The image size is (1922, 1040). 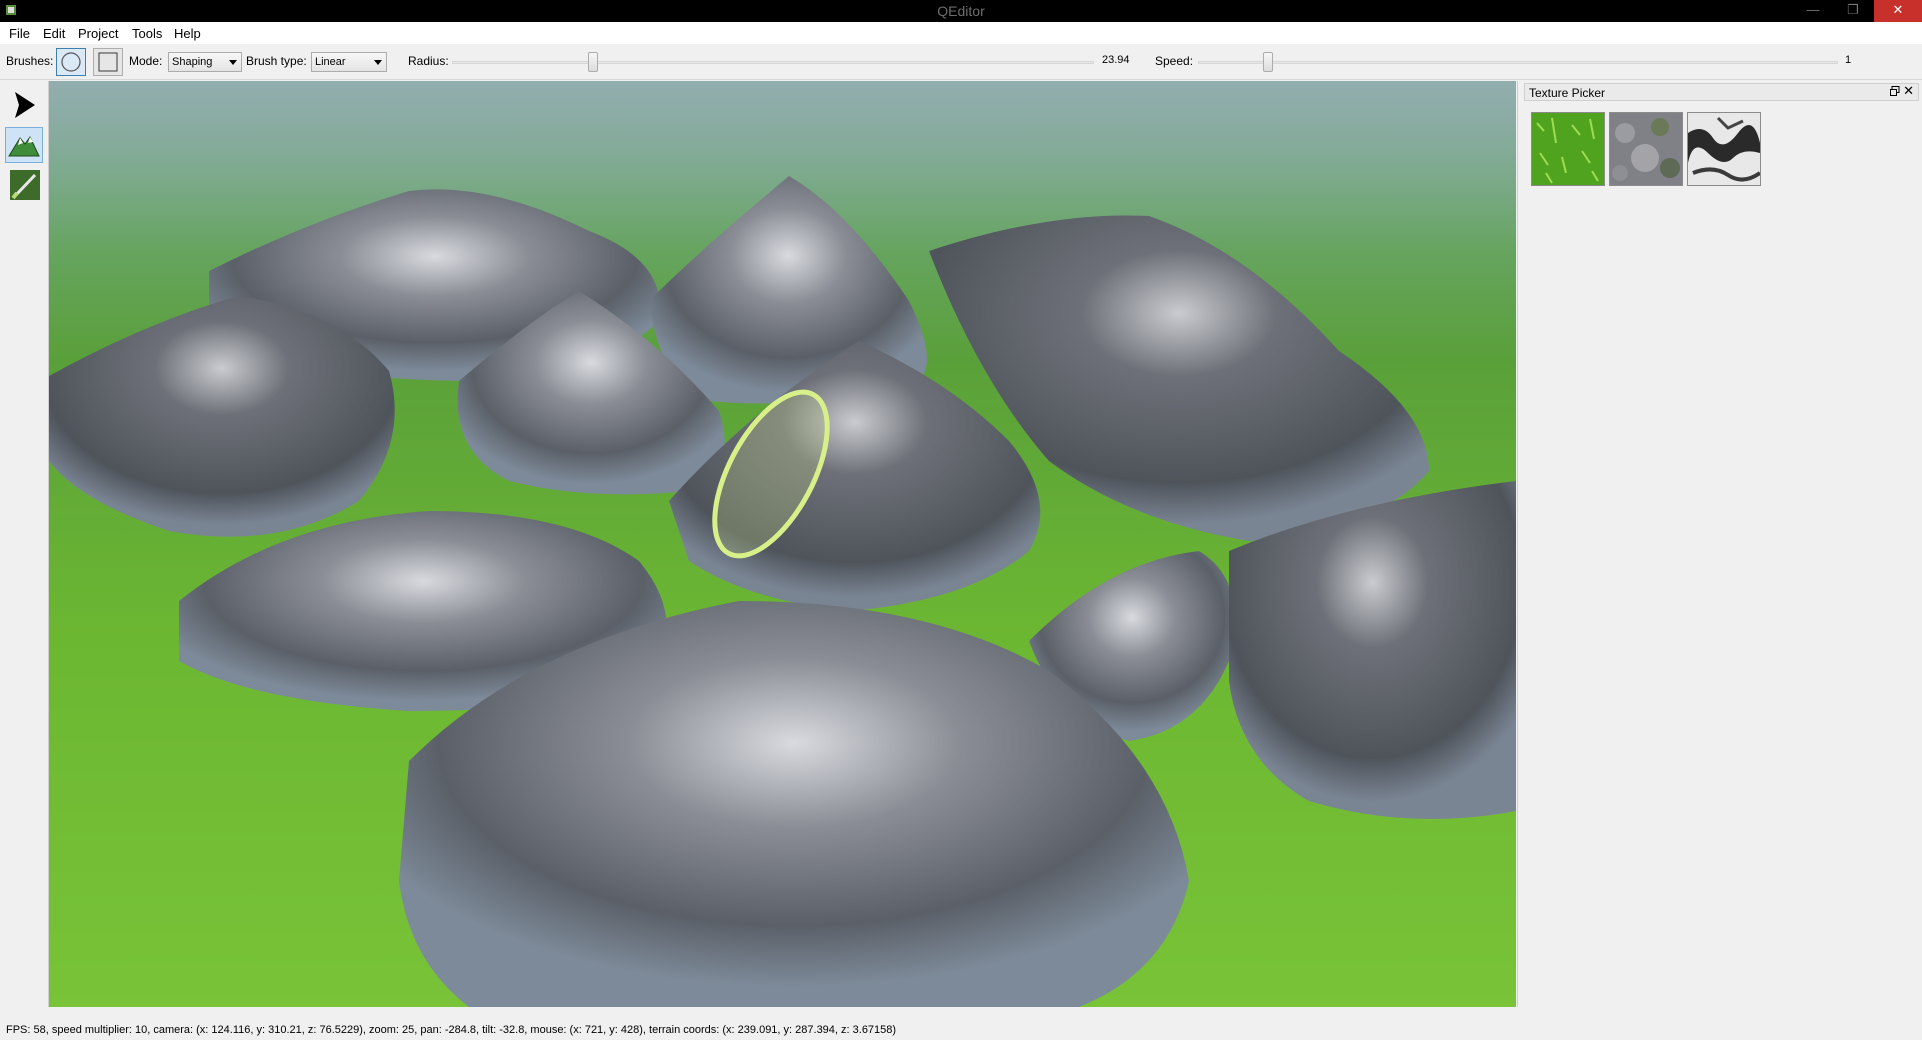 I want to click on minimize-button: —, so click(x=1813, y=11).